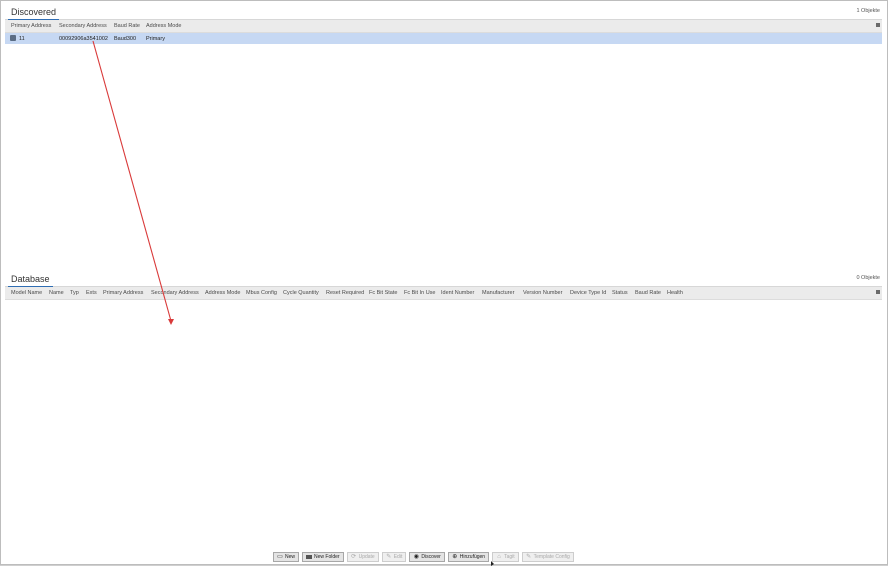 This screenshot has width=888, height=566. I want to click on col-name: Name, so click(56, 293).